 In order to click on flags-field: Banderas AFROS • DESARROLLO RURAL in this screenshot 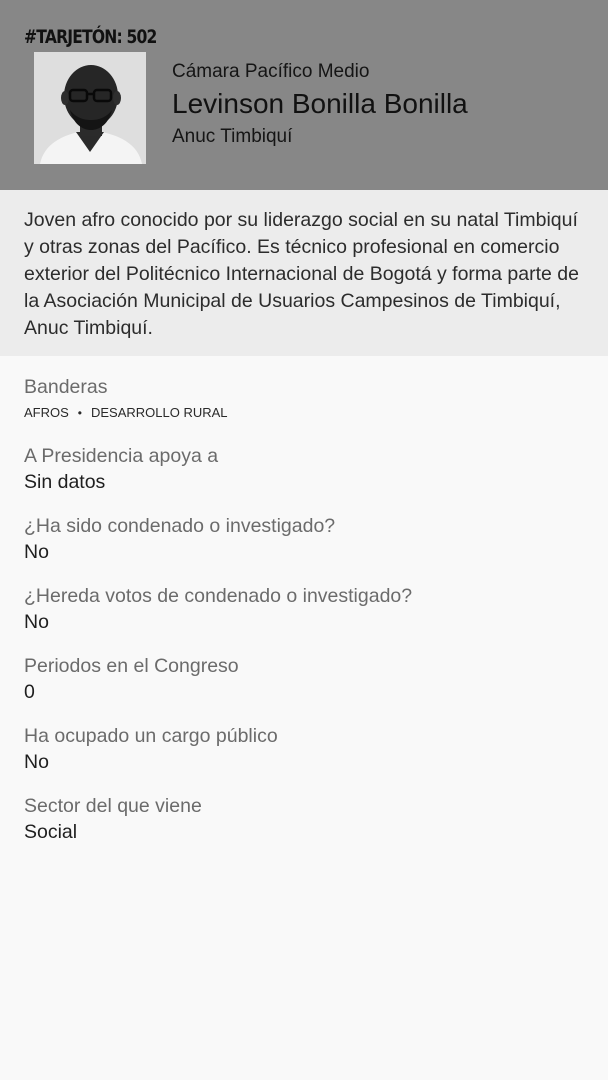, I will do `click(304, 400)`.